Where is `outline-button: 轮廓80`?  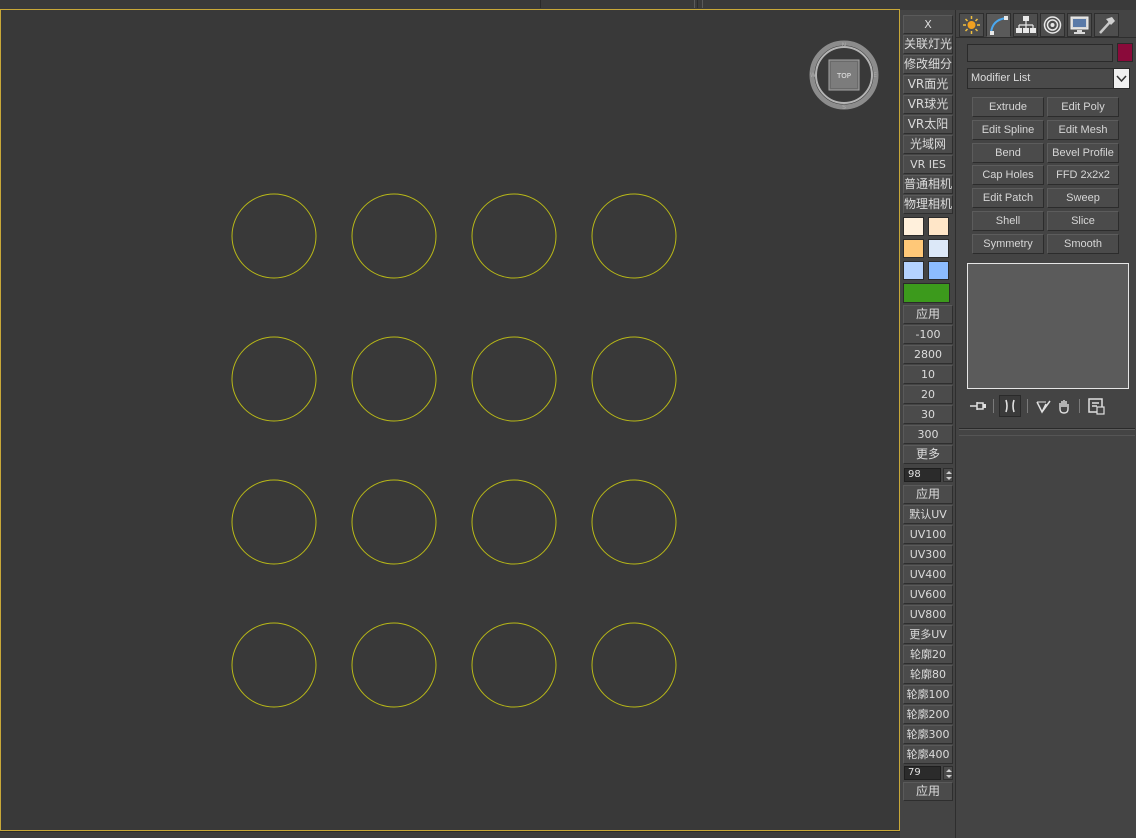 outline-button: 轮廓80 is located at coordinates (928, 674).